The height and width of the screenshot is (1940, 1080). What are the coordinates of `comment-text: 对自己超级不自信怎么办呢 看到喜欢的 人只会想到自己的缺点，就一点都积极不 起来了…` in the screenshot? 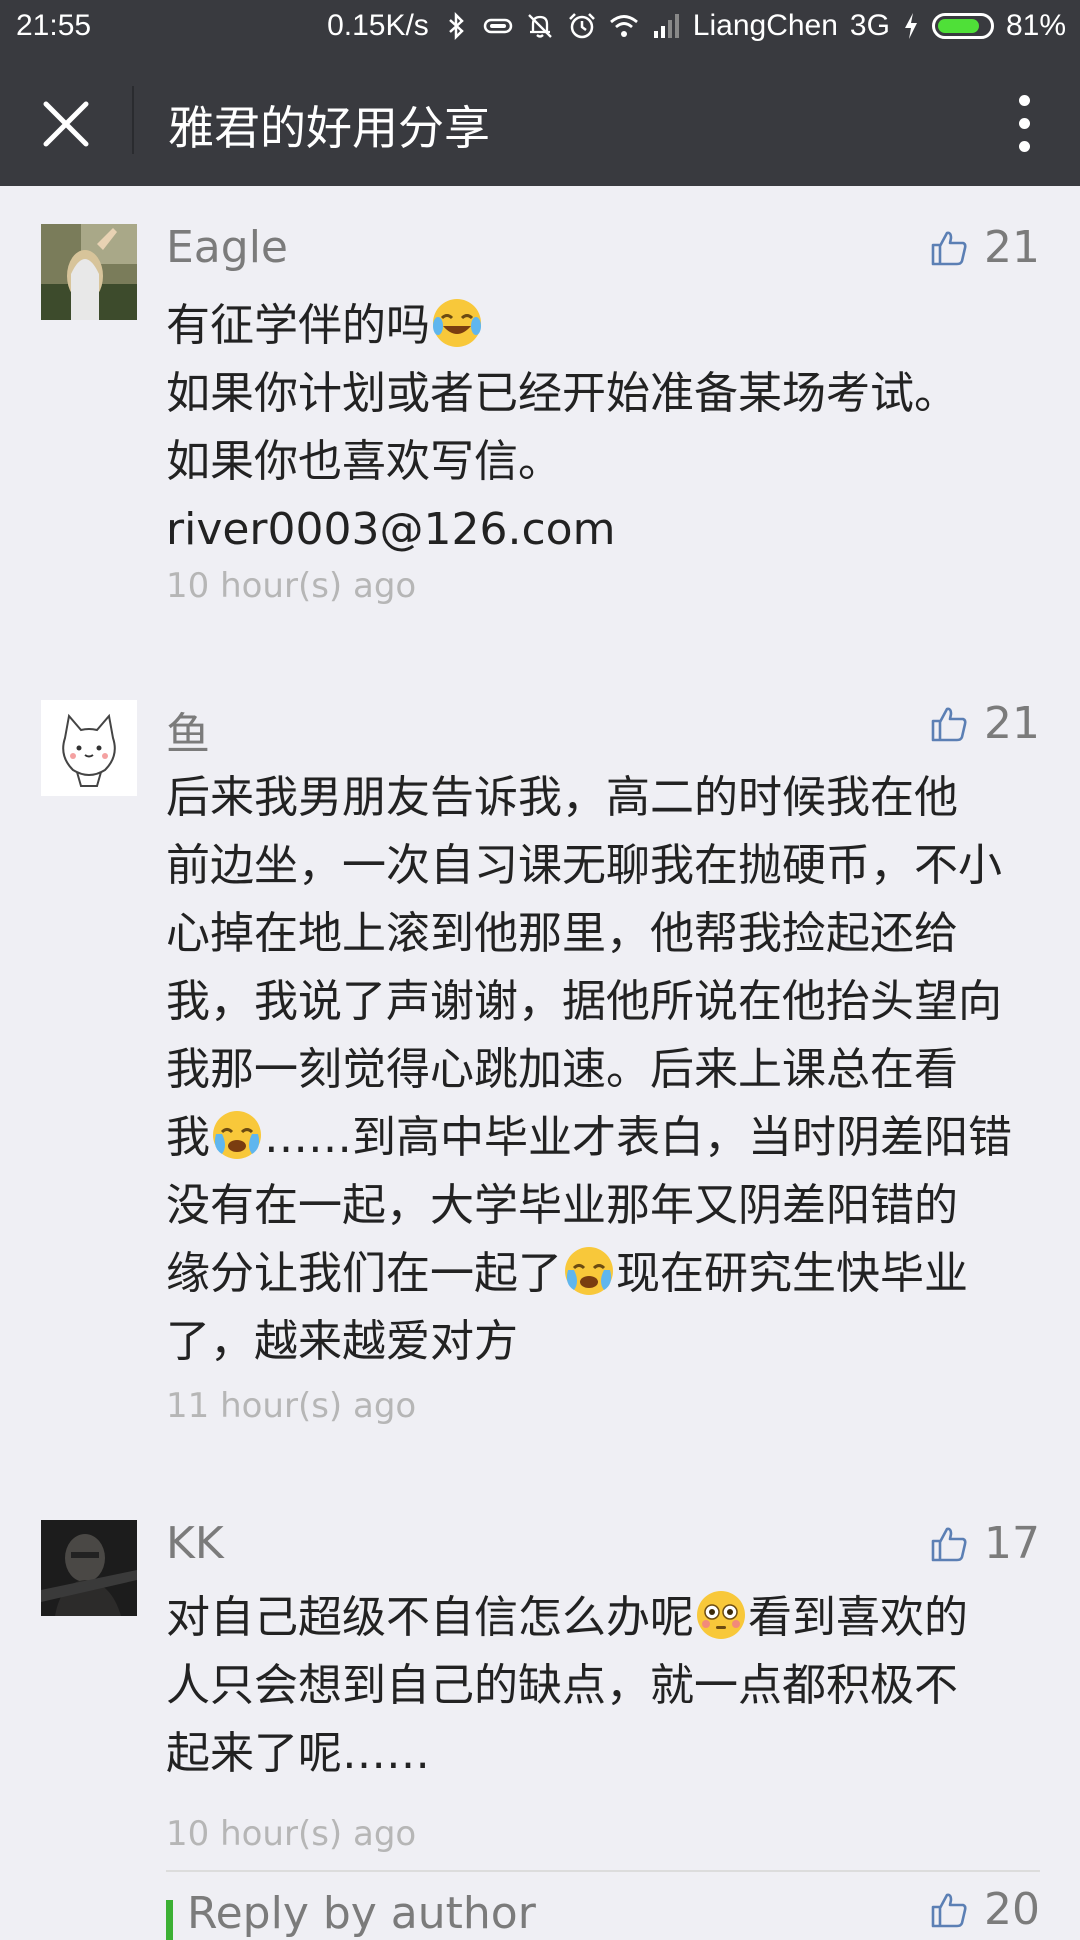 It's located at (606, 1686).